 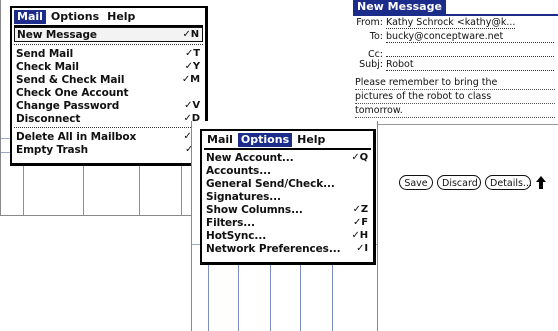 I want to click on to-field: To: bucky@conceptware.net, so click(x=455, y=37).